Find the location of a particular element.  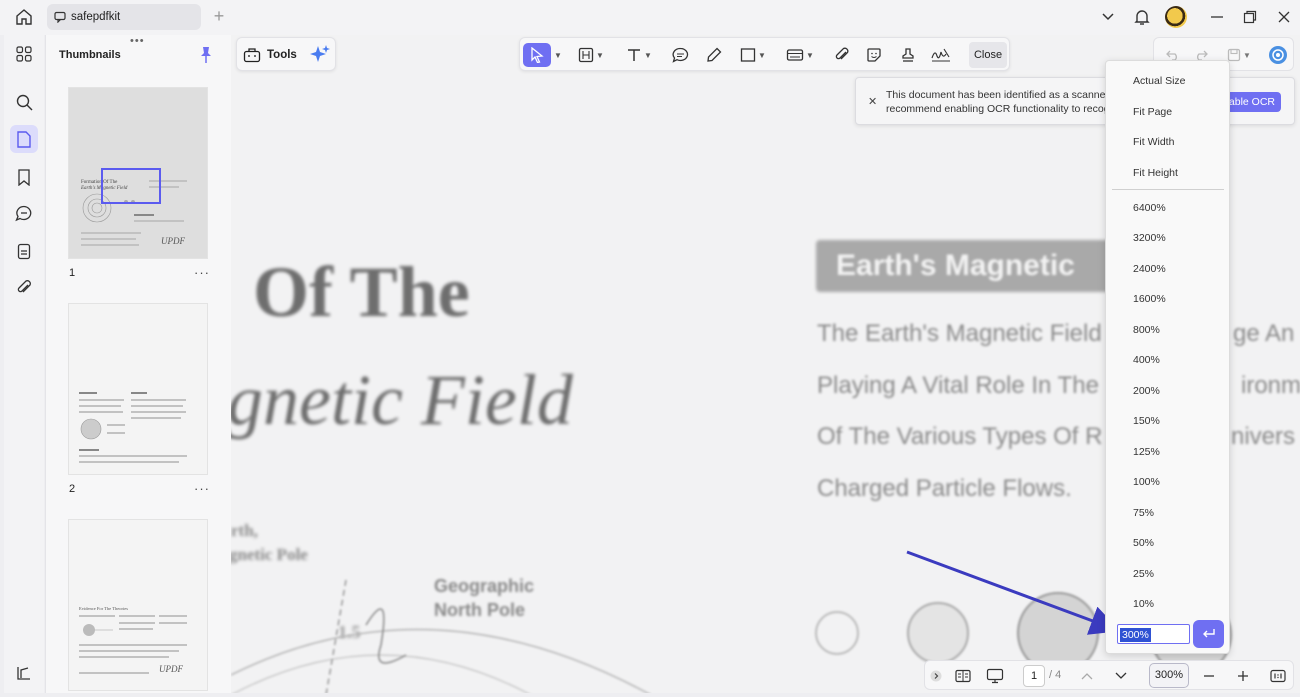

enable-ocr-button: able OCR is located at coordinates (1251, 102).